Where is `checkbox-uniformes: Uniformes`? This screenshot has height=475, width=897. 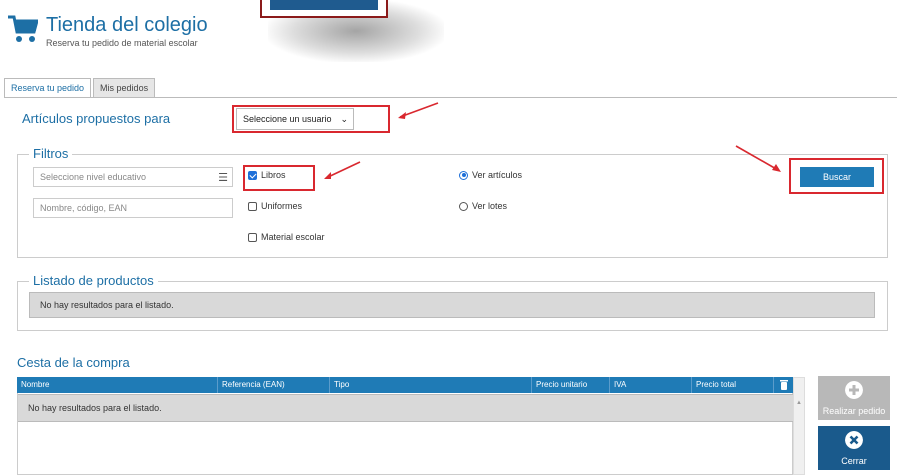 checkbox-uniformes: Uniformes is located at coordinates (275, 206).